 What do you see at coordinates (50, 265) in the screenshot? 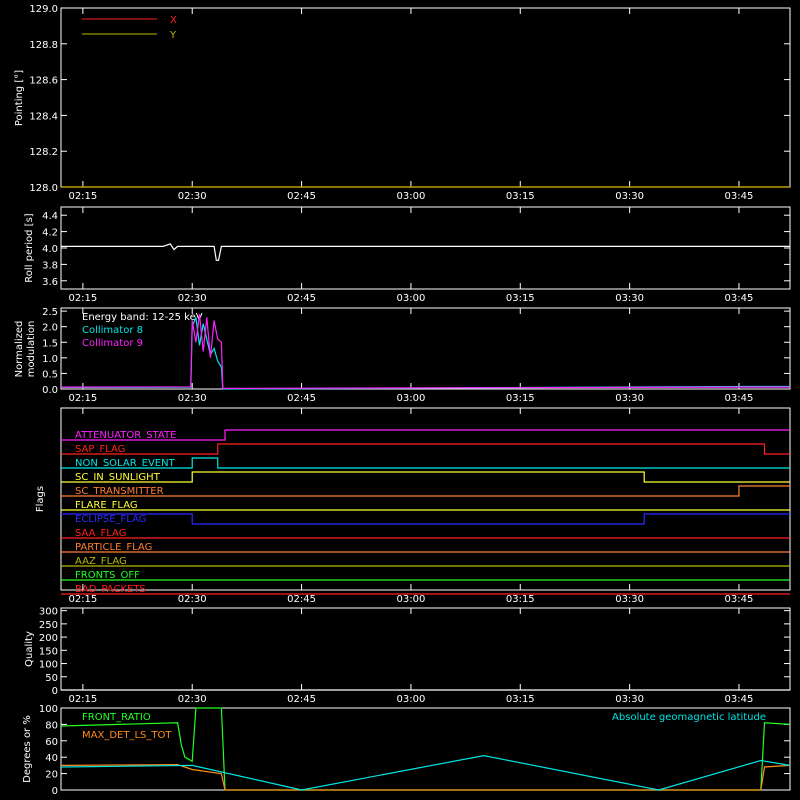
I see `y-tick-label: 3.8` at bounding box center [50, 265].